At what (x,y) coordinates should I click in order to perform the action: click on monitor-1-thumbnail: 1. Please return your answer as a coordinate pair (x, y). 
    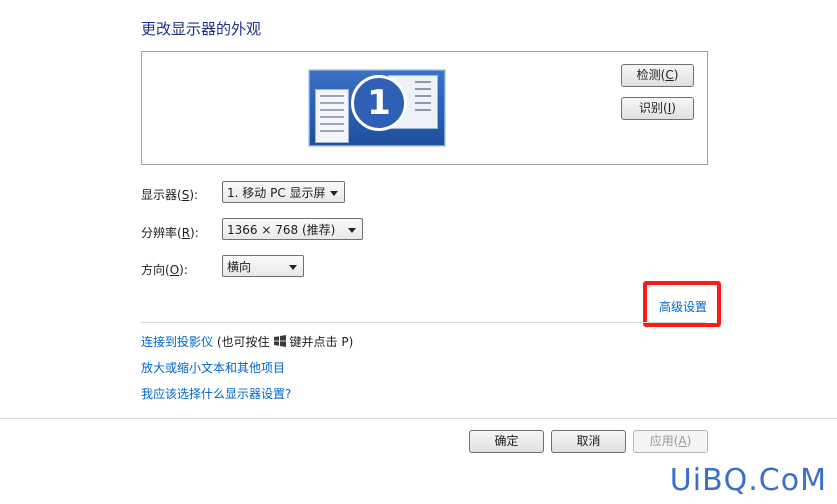
    Looking at the image, I should click on (377, 108).